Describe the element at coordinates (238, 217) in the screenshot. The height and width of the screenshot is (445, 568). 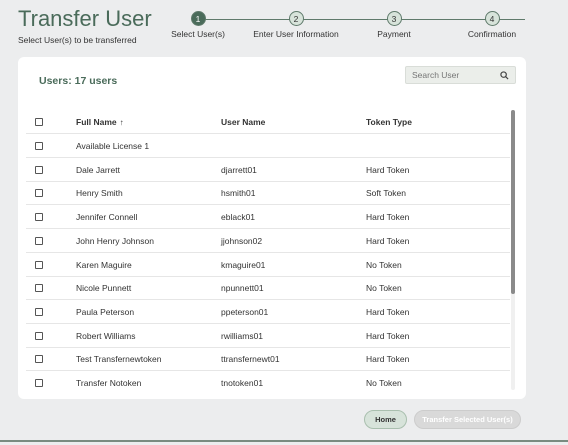
I see `user-name-cell: eblack01` at that location.